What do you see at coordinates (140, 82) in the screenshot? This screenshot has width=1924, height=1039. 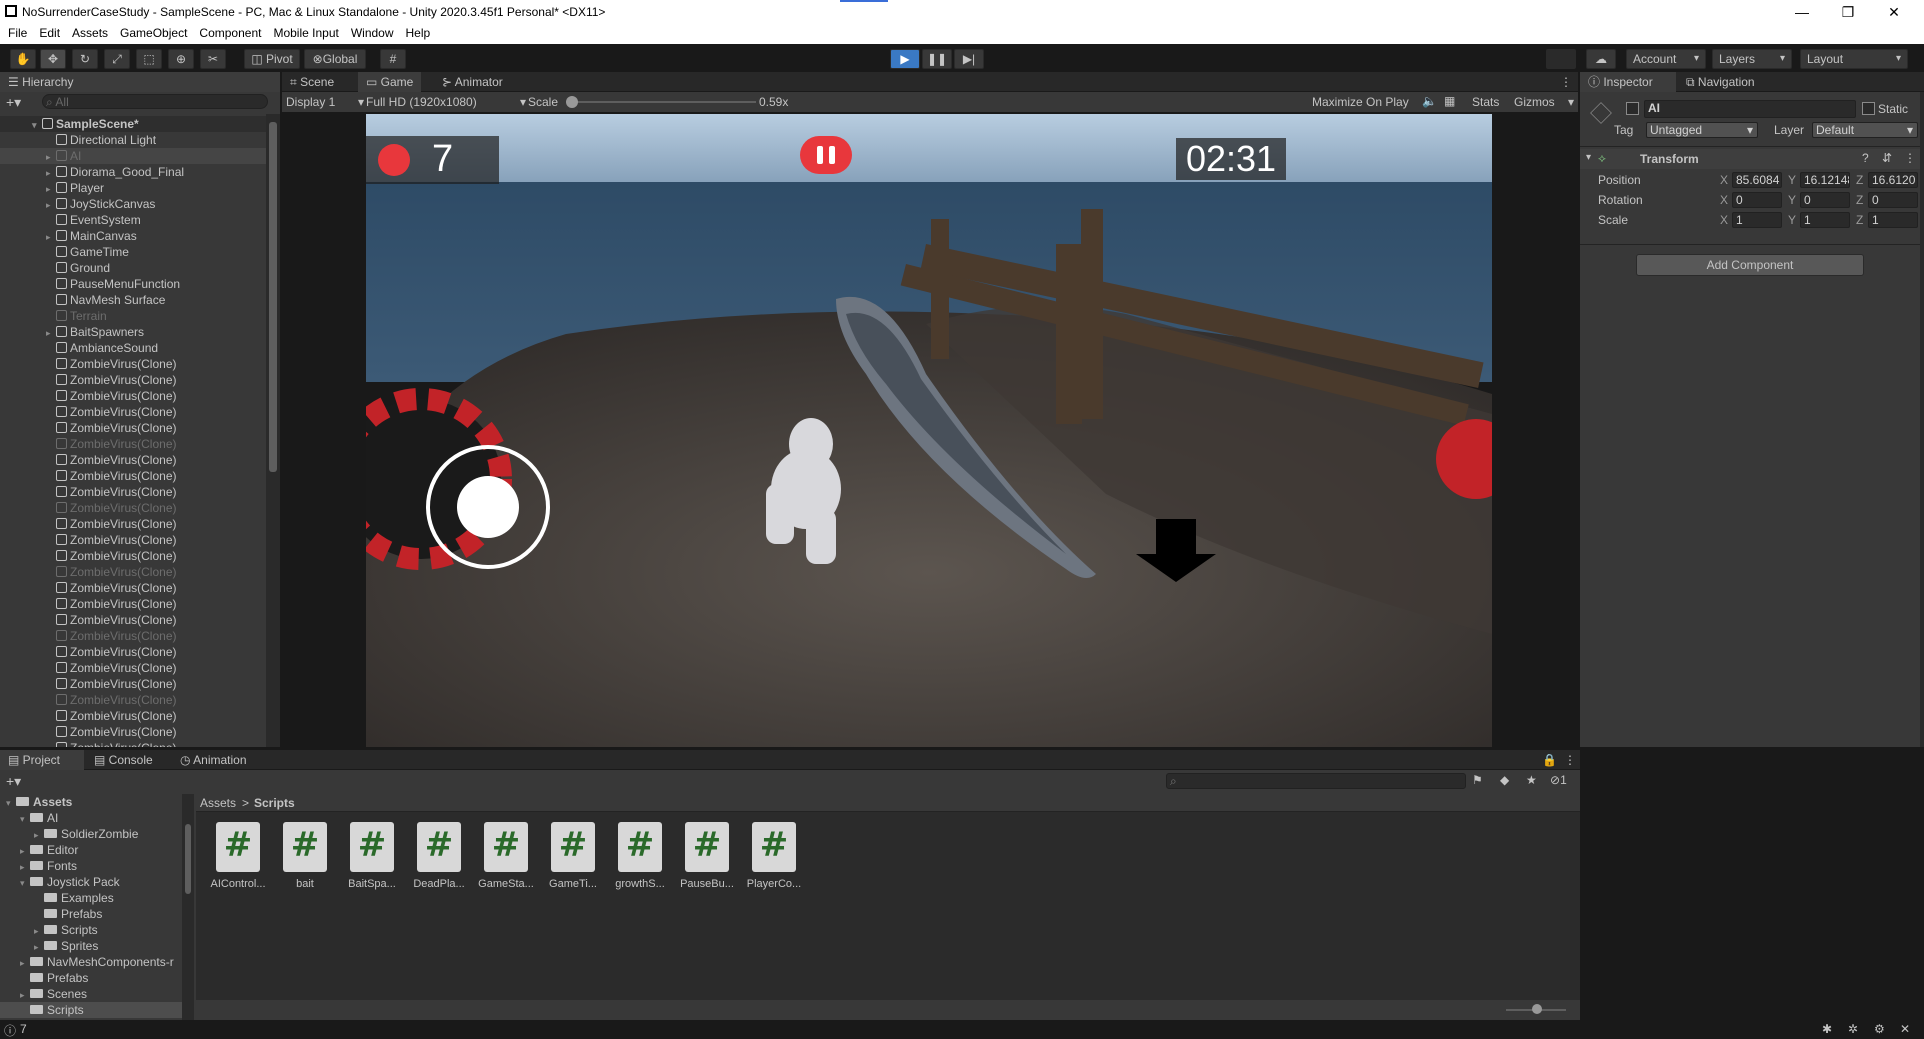 I see `tab-hierarchy: ☰ Hierarchy` at bounding box center [140, 82].